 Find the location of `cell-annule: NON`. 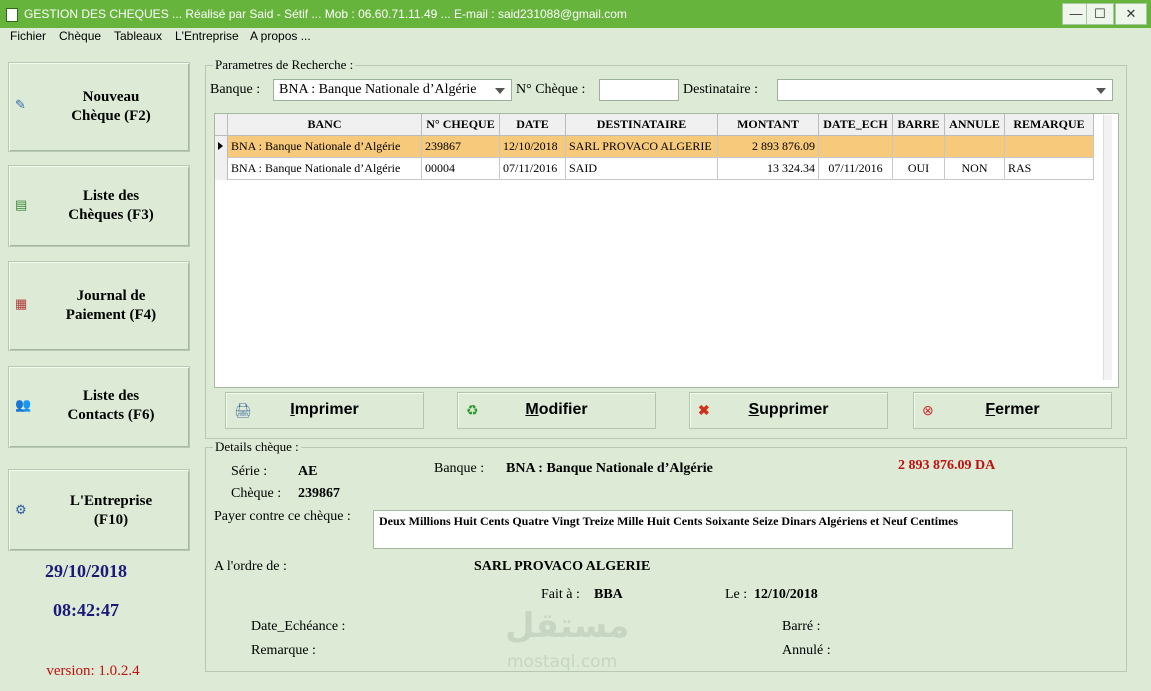

cell-annule: NON is located at coordinates (975, 169).